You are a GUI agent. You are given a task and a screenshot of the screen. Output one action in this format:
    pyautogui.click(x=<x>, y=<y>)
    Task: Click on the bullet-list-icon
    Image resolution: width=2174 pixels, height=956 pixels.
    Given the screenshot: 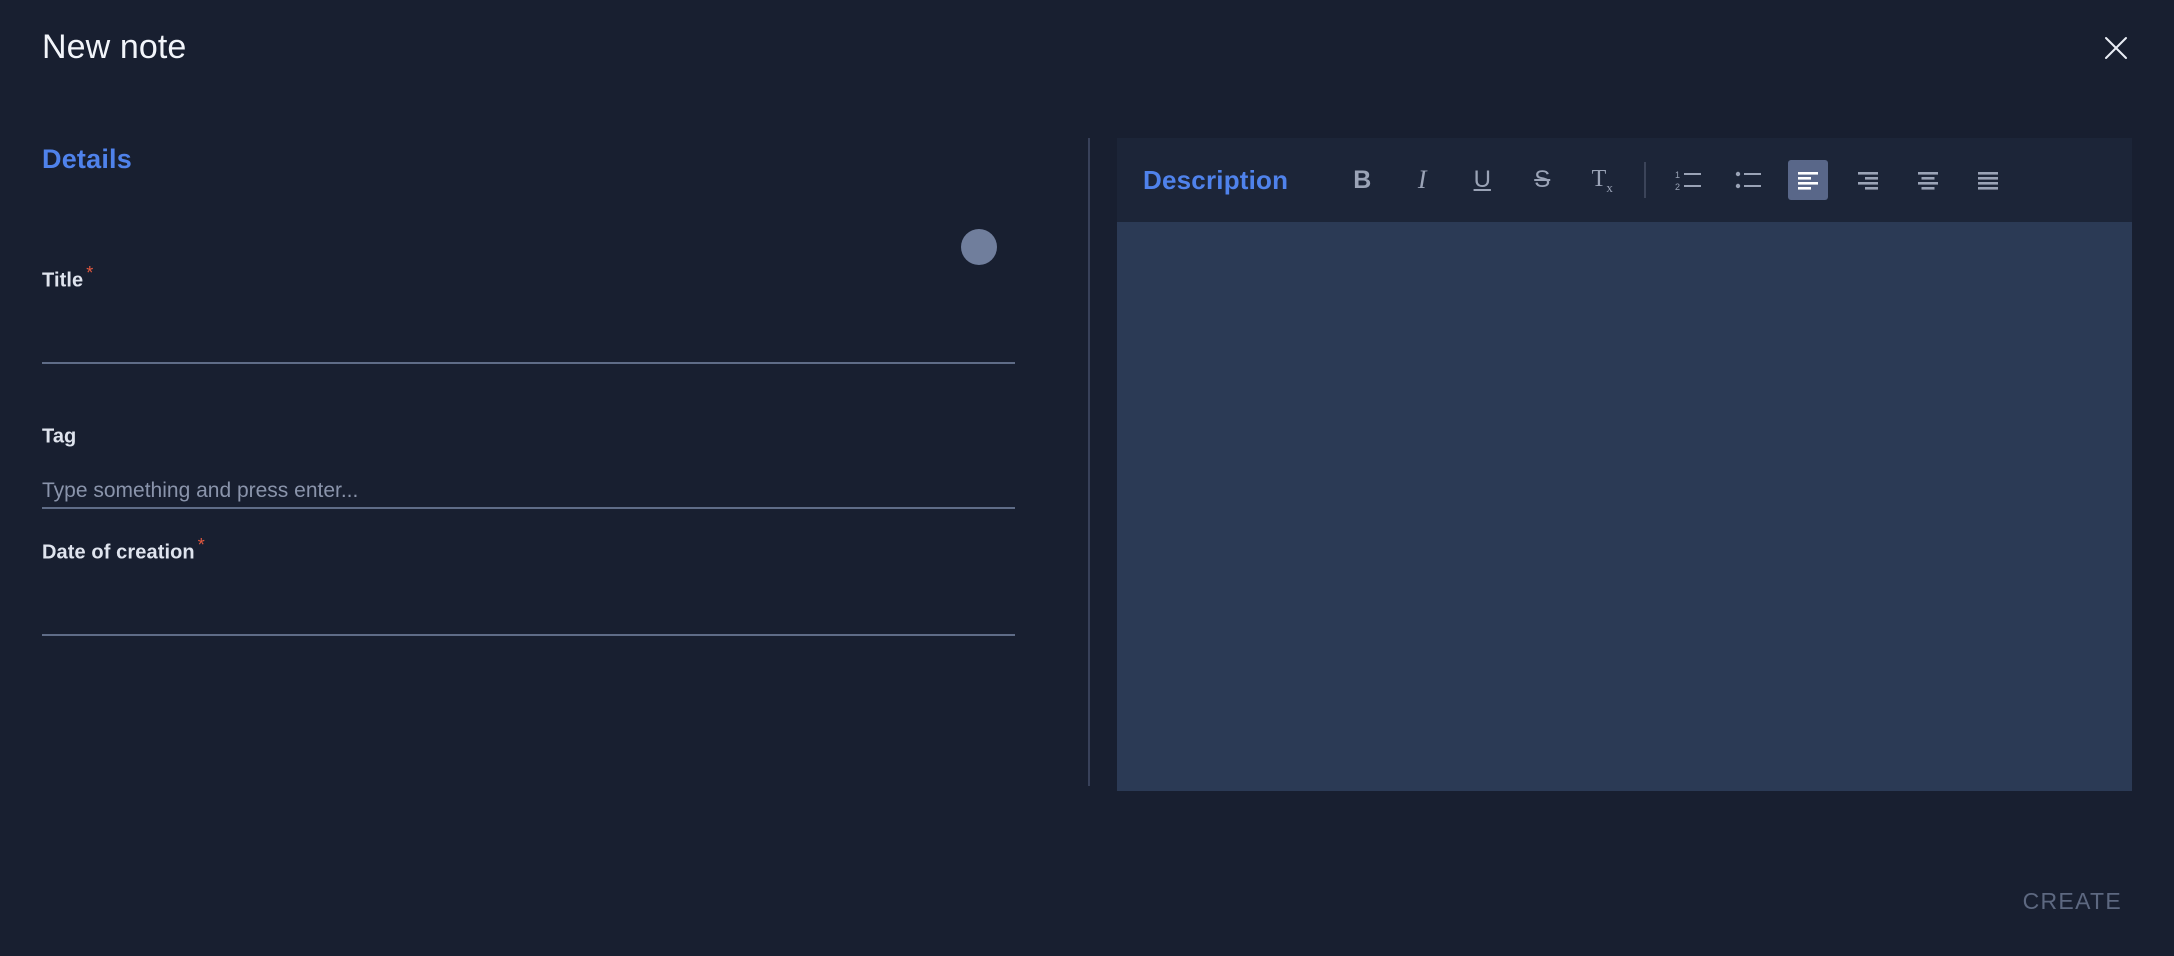 What is the action you would take?
    pyautogui.click(x=1748, y=180)
    